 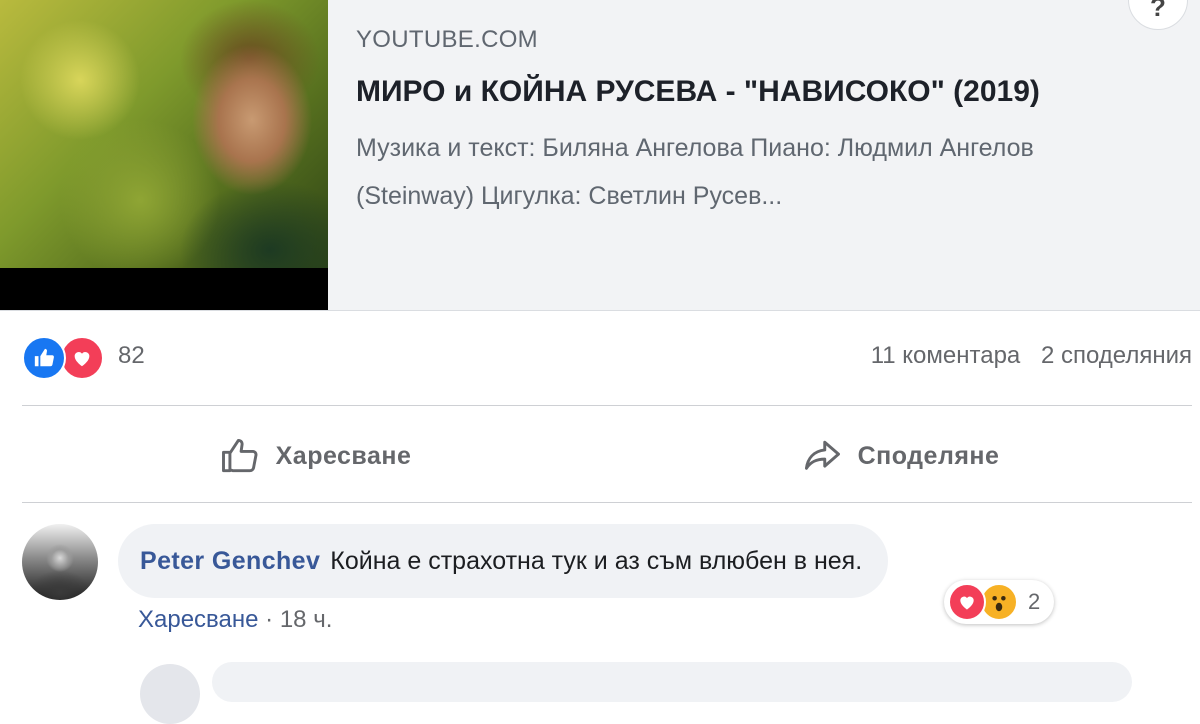 I want to click on like-button: Харесване, so click(x=314, y=456).